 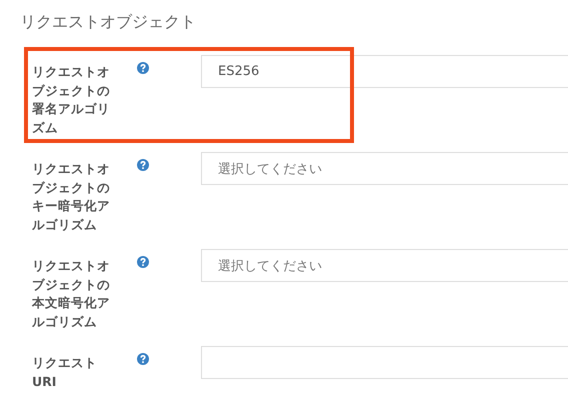 I want to click on field-label: リクエストオブジェクトのキー暗号化アルゴリズム, so click(x=71, y=197).